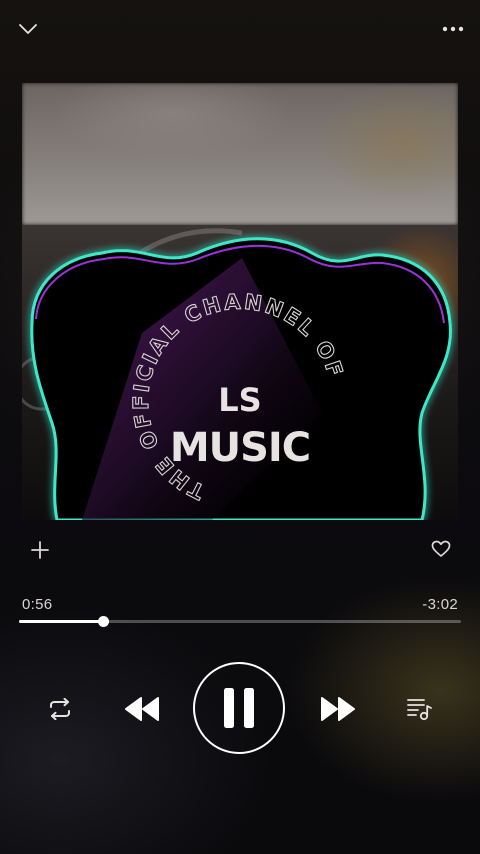 This screenshot has height=854, width=480. I want to click on more-options-button, so click(453, 29).